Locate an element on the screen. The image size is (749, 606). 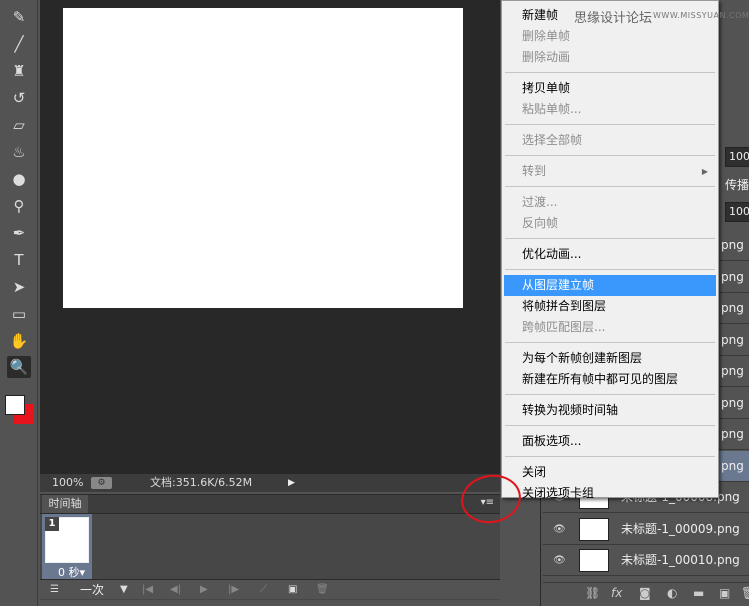
animation-frame: 1 0 秒▾ is located at coordinates (67, 546).